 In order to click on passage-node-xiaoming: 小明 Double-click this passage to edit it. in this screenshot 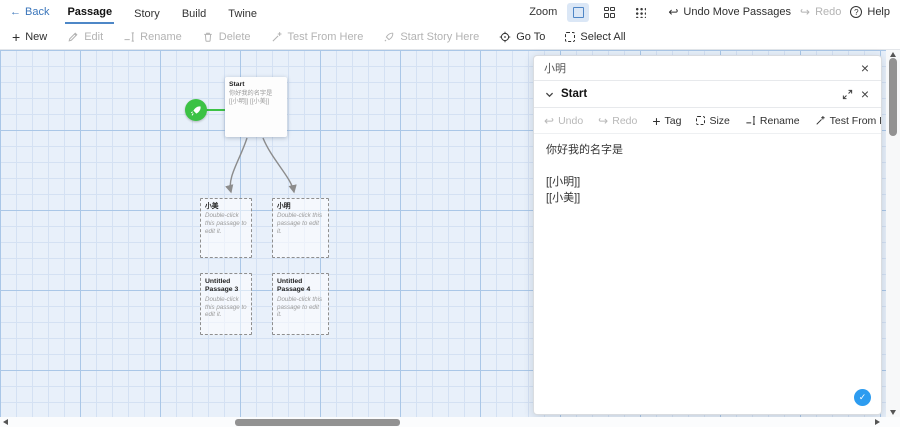, I will do `click(300, 228)`.